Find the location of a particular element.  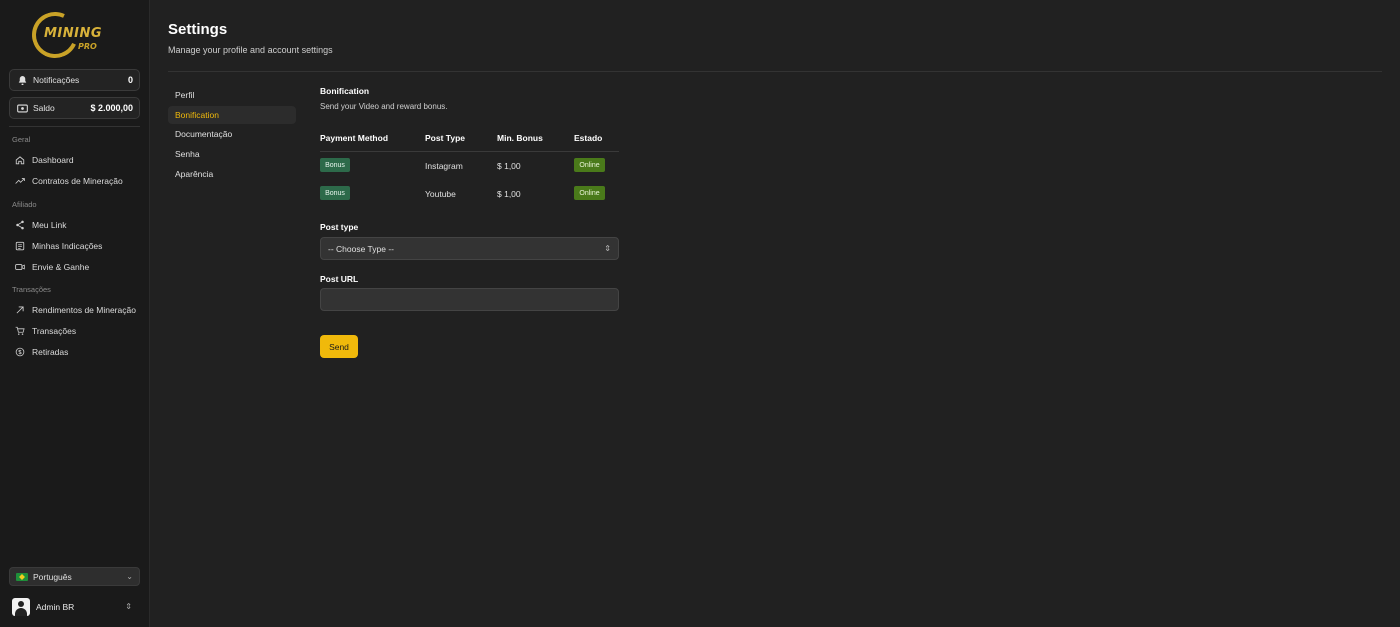

settings-nav-documentacao: Documentação is located at coordinates (232, 134).